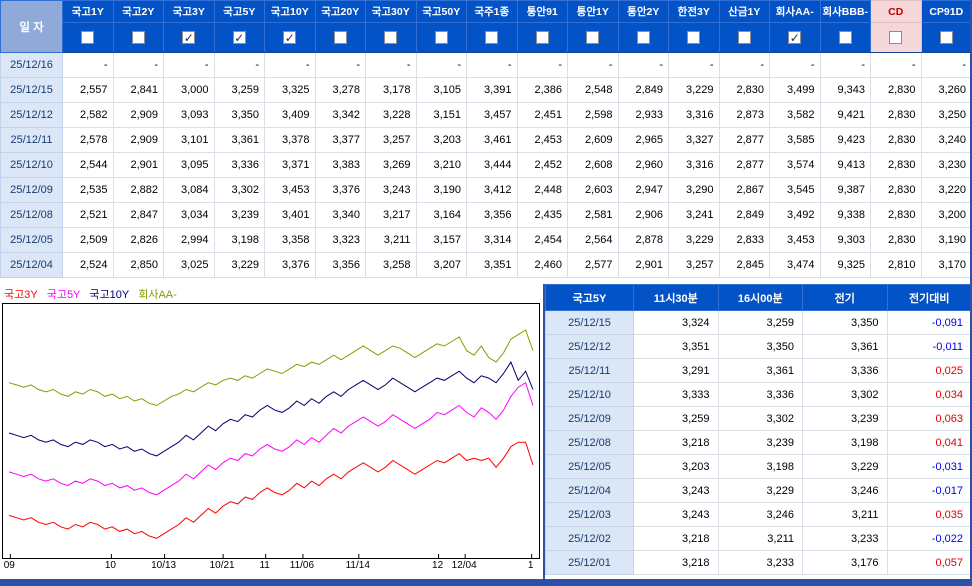  Describe the element at coordinates (593, 11) in the screenshot. I see `column-header-통안1Y: 통안1Y` at that location.